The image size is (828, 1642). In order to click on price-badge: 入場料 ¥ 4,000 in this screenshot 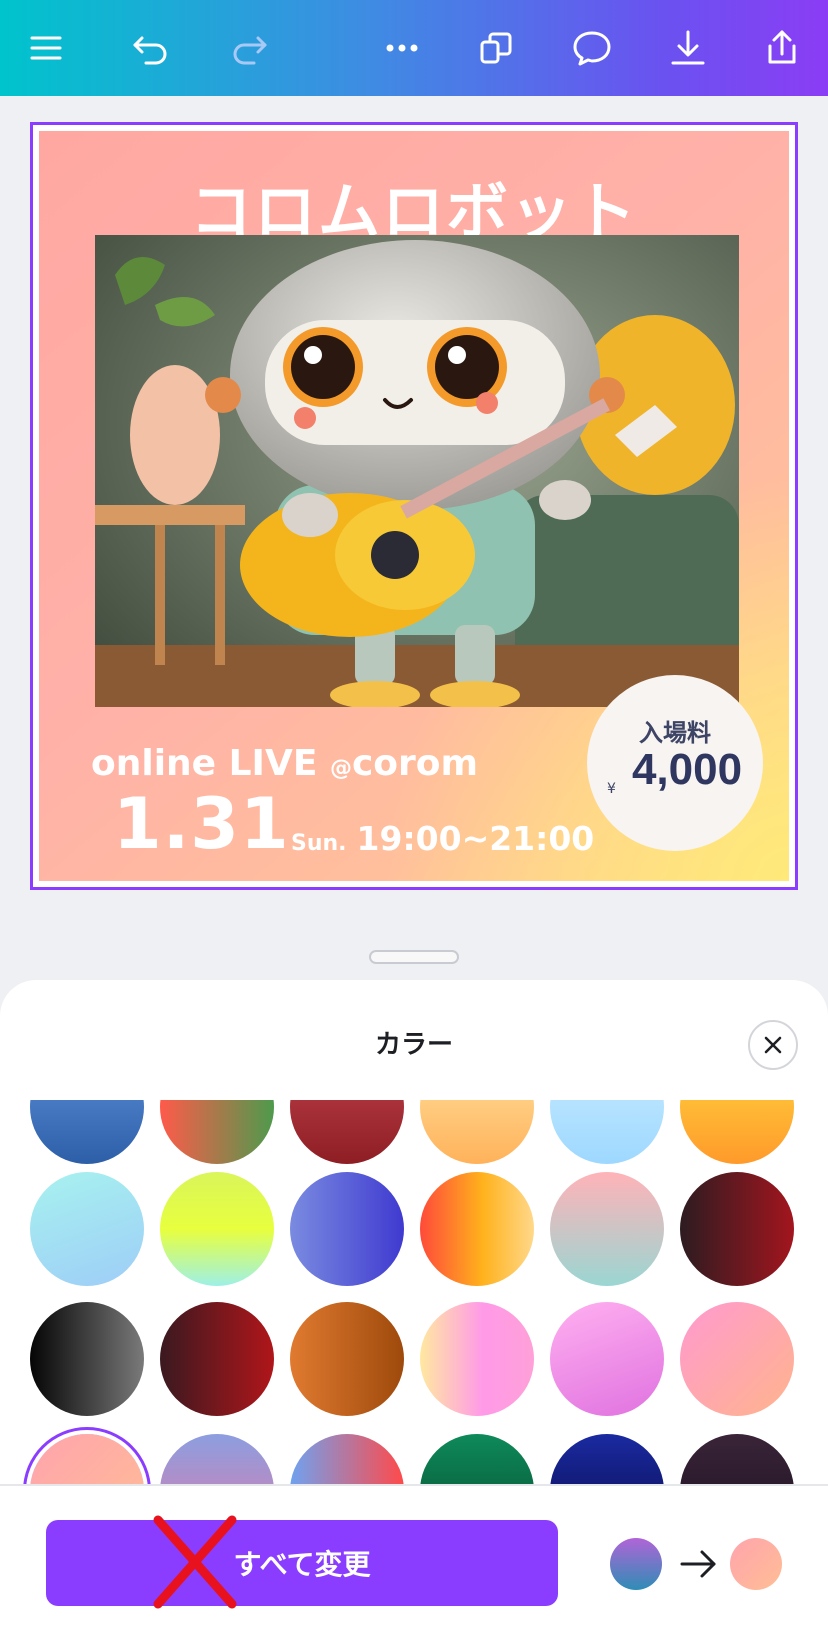, I will do `click(675, 763)`.